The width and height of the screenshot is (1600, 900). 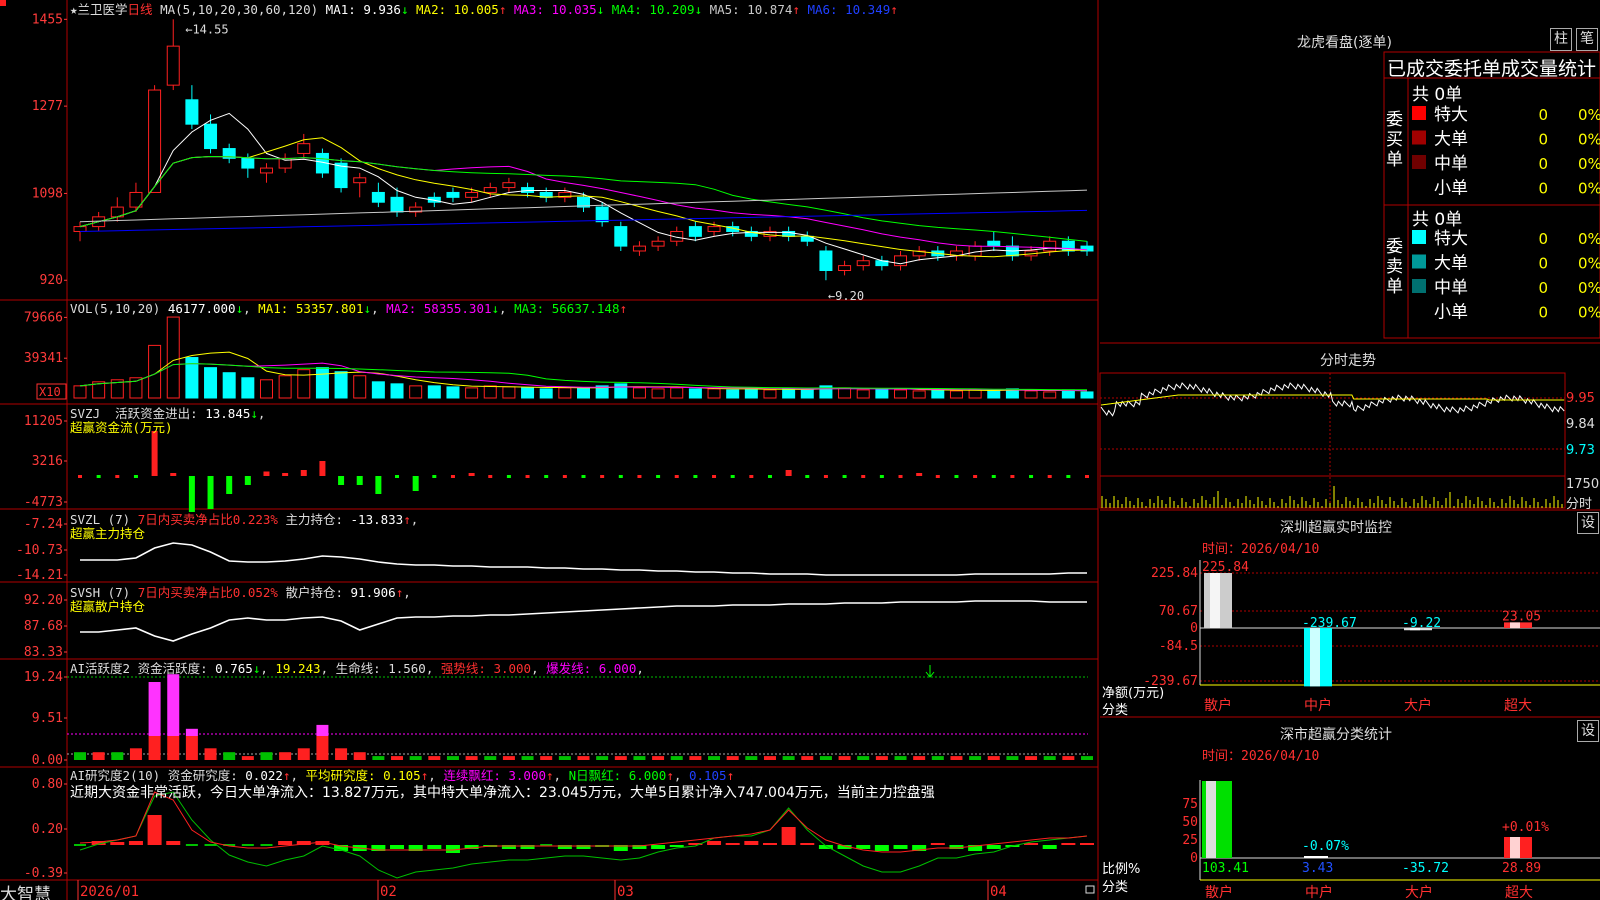 What do you see at coordinates (1329, 623) in the screenshot?
I see `monitor-value-1: -239.67` at bounding box center [1329, 623].